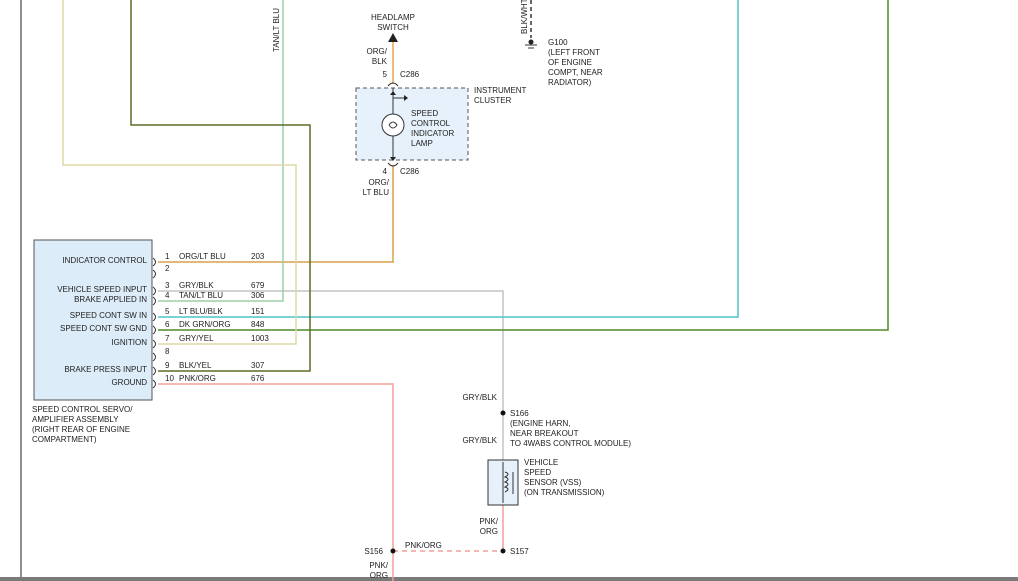 The height and width of the screenshot is (581, 1018). I want to click on lamp-label-2: CONTROL, so click(431, 123).